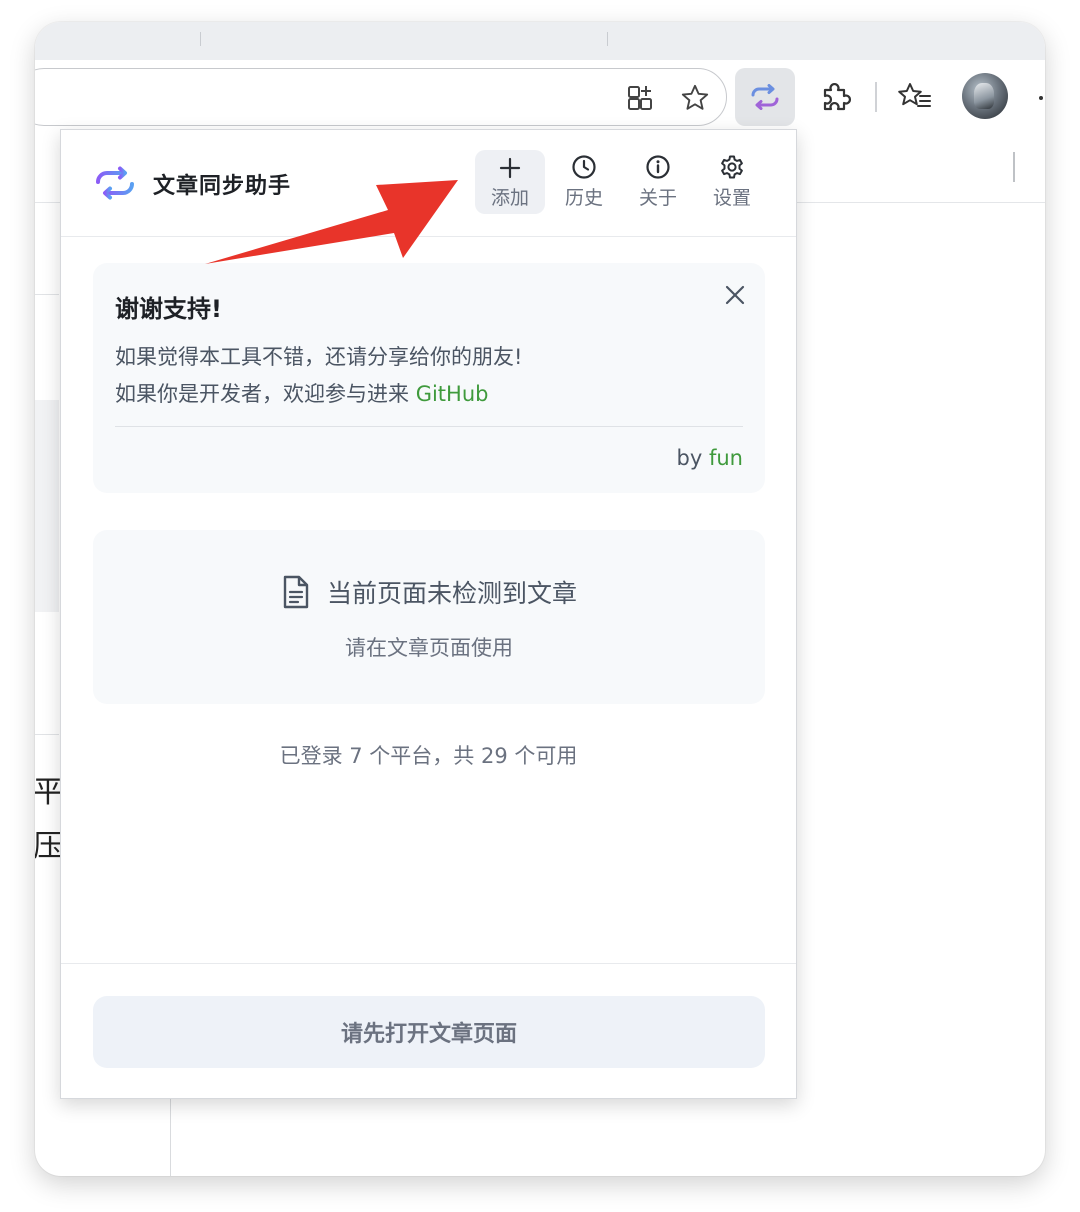 The height and width of the screenshot is (1212, 1080). I want to click on page-side-panel, so click(47, 506).